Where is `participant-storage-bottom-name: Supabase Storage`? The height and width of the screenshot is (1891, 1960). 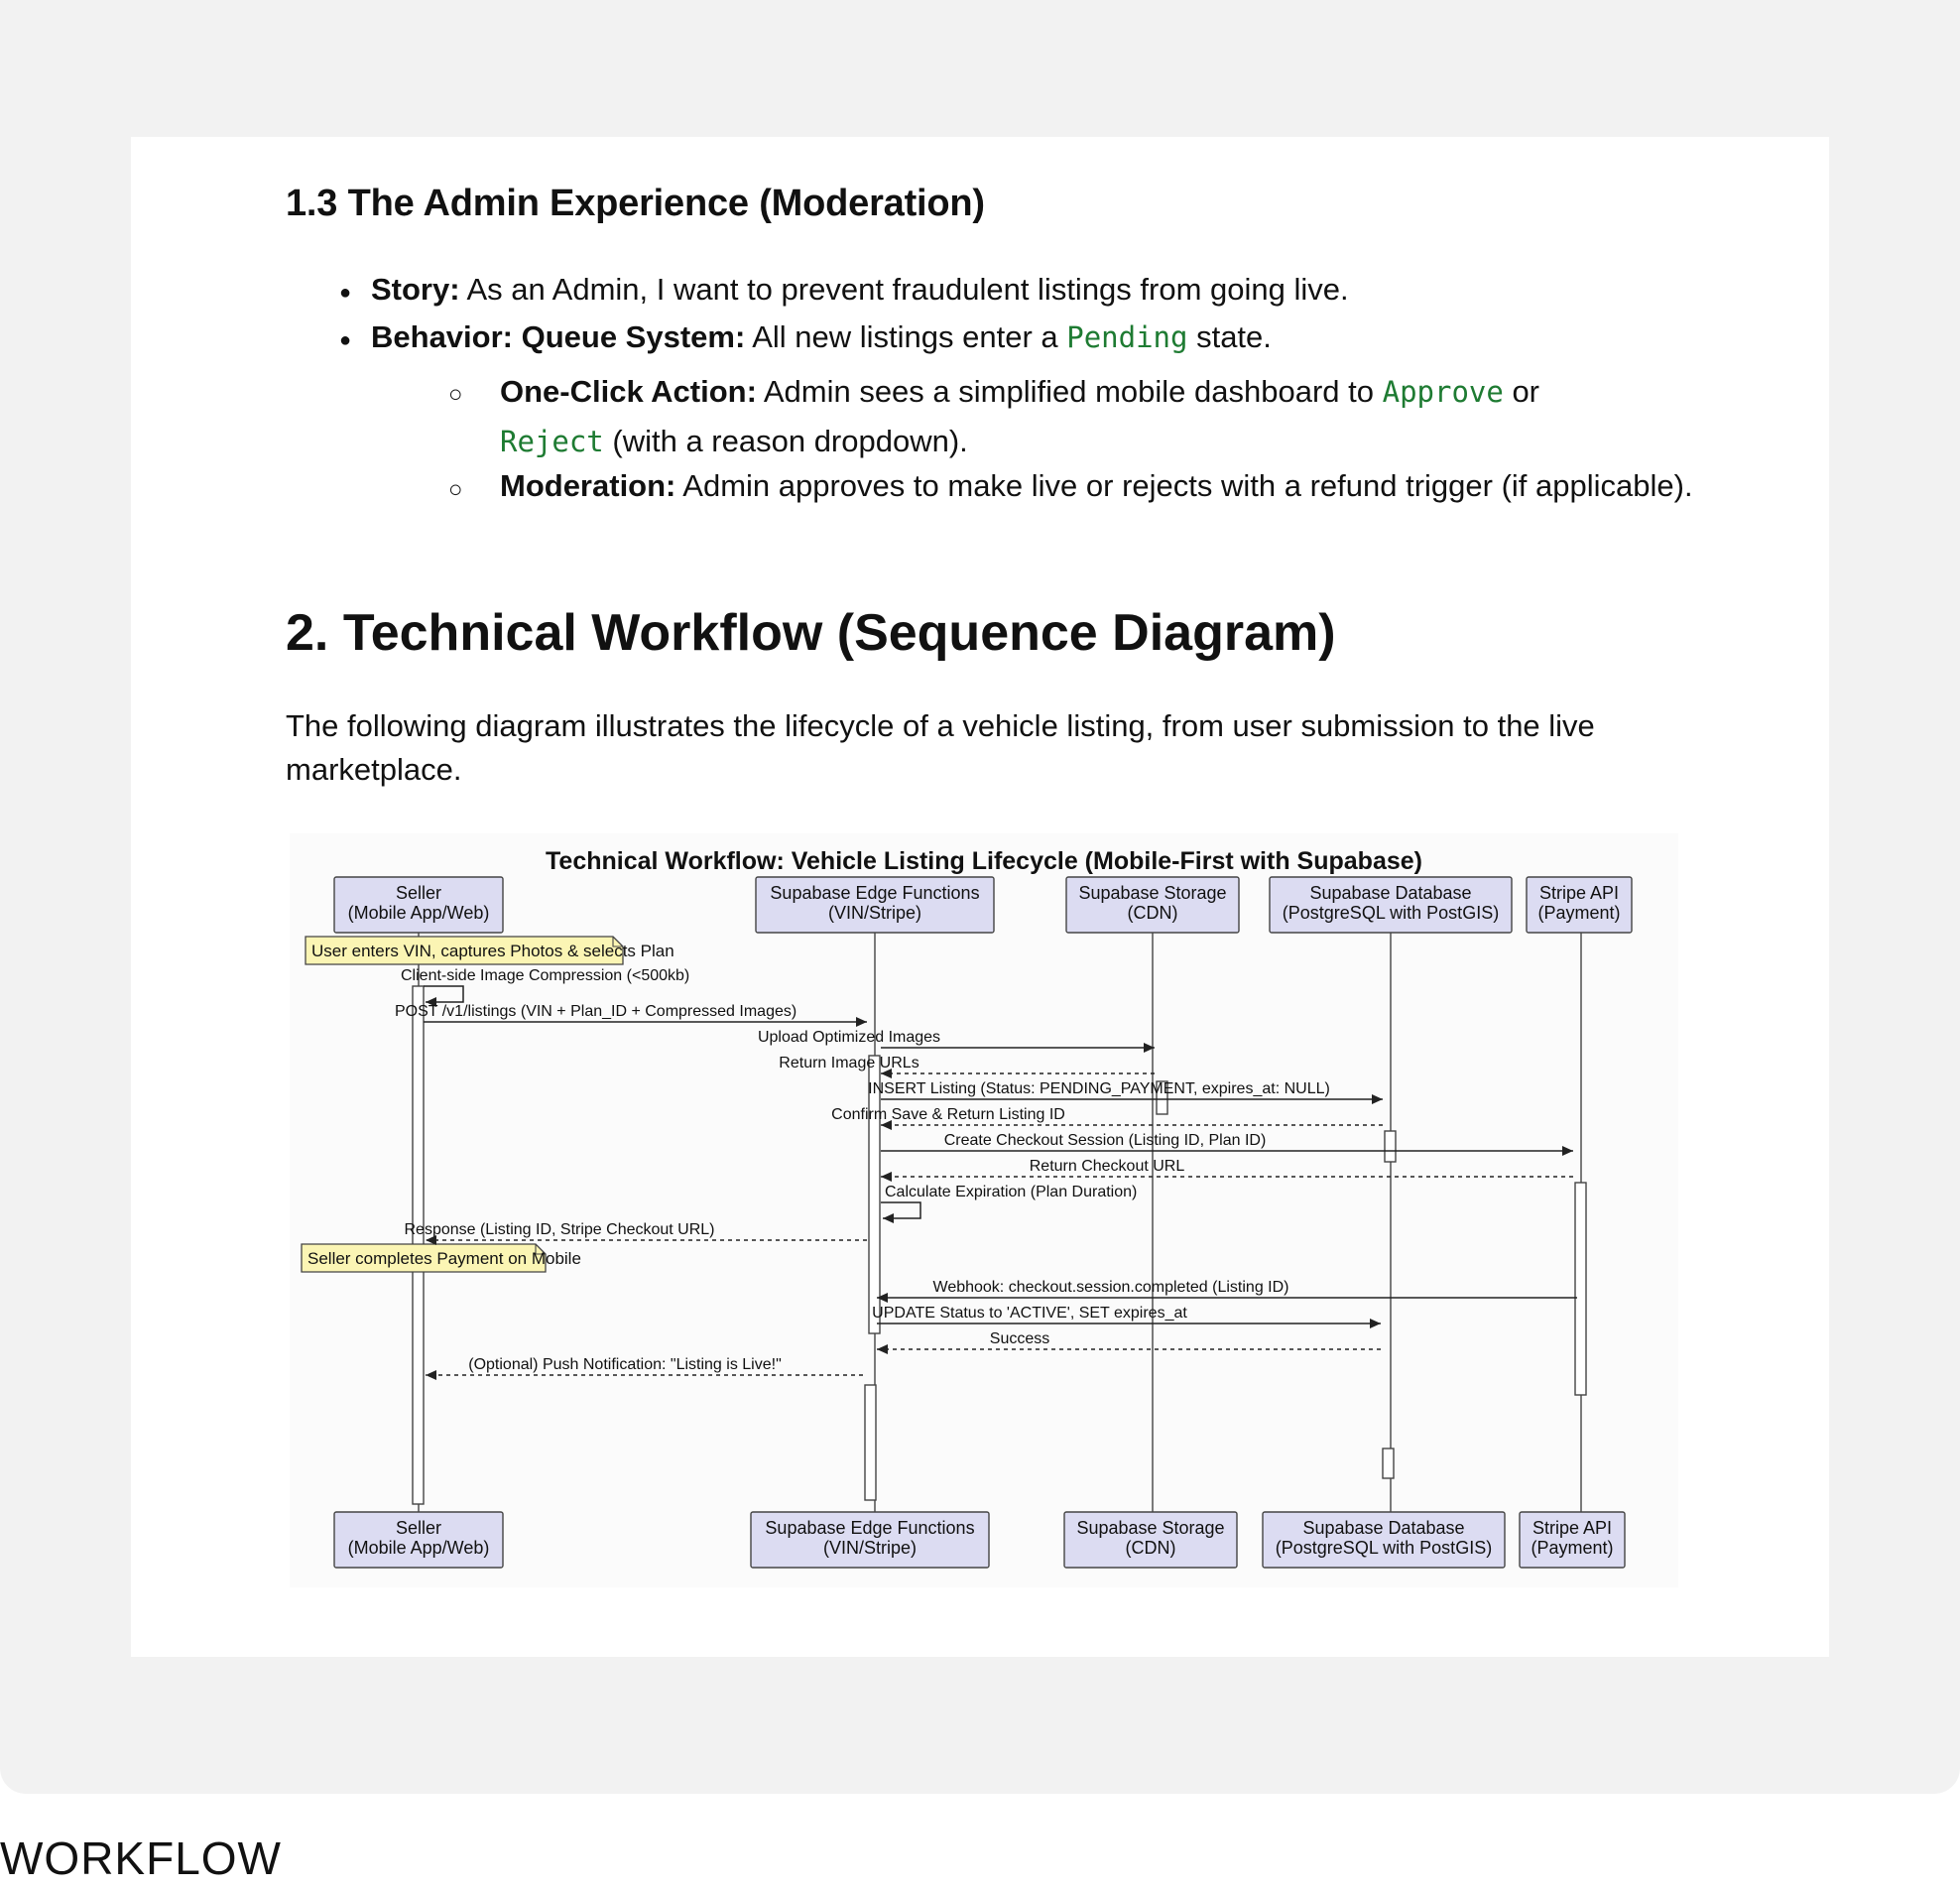 participant-storage-bottom-name: Supabase Storage is located at coordinates (1150, 1528).